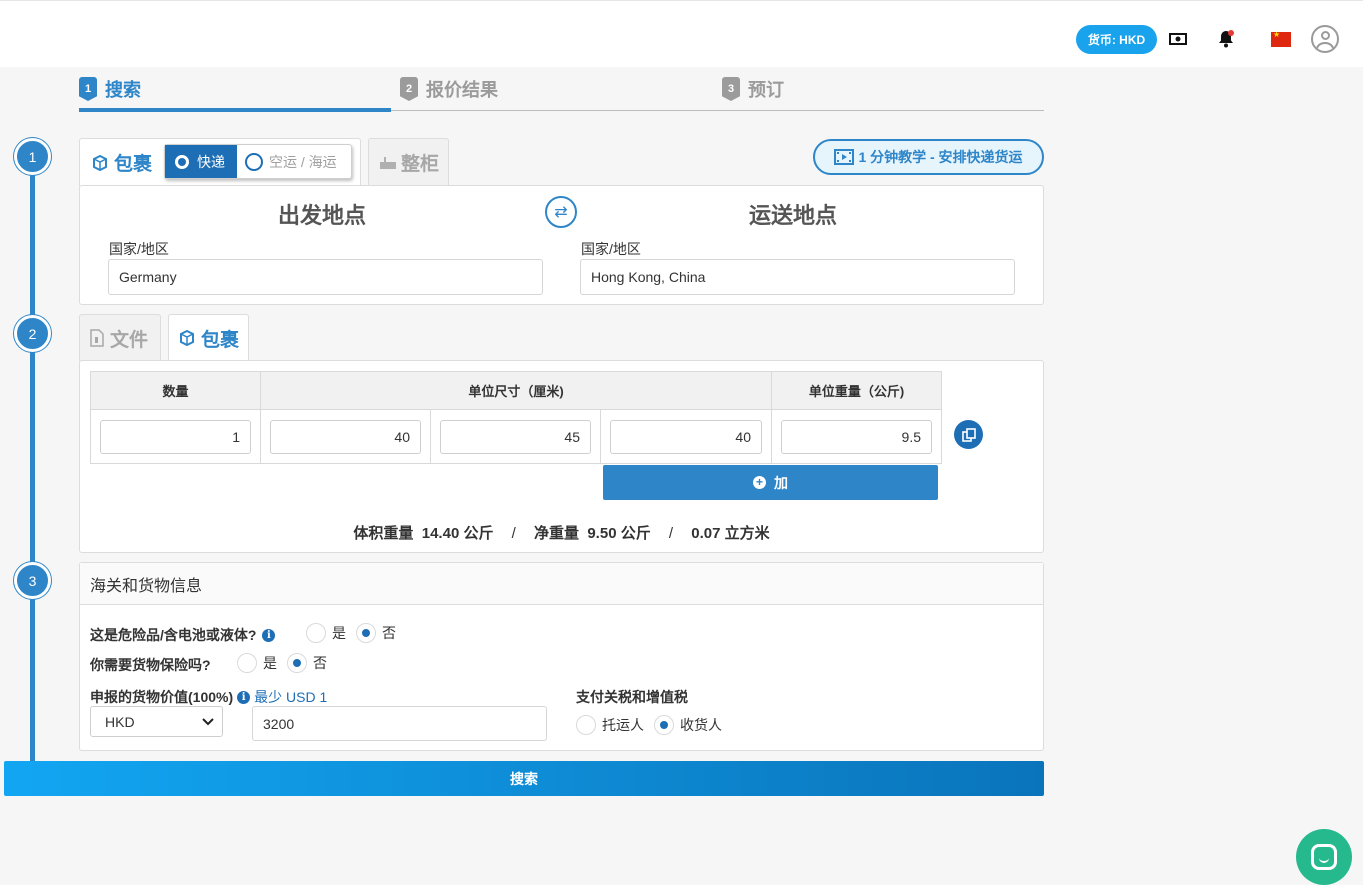 This screenshot has width=1363, height=885. What do you see at coordinates (235, 110) in the screenshot?
I see `active-step-underline` at bounding box center [235, 110].